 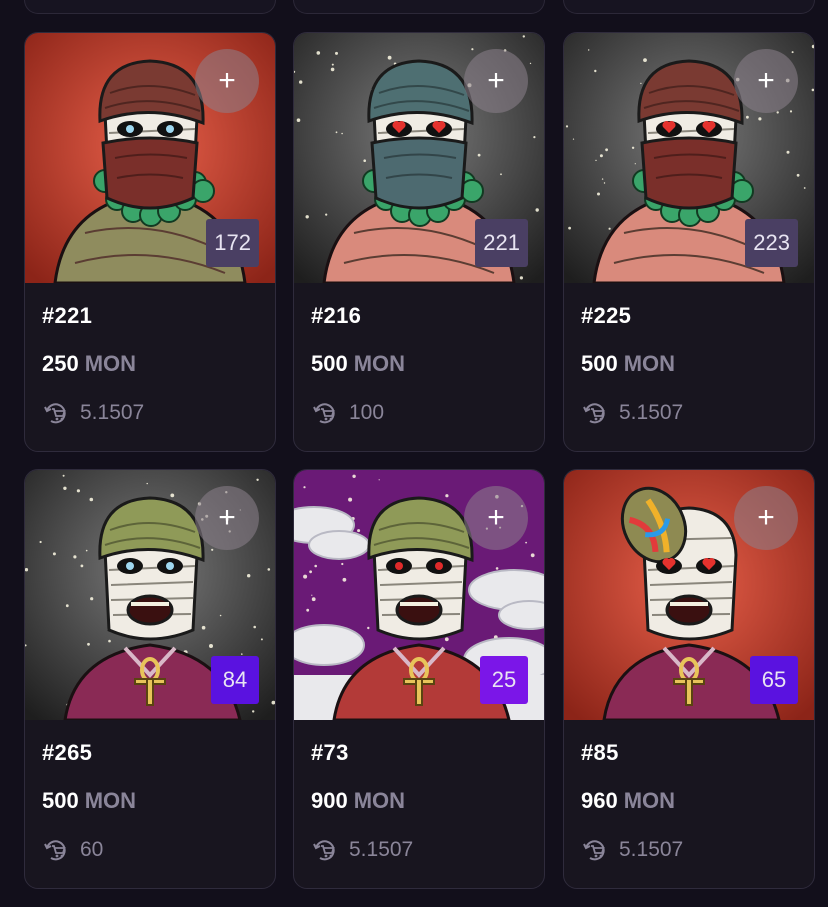 What do you see at coordinates (72, 850) in the screenshot?
I see `last-sale: 60` at bounding box center [72, 850].